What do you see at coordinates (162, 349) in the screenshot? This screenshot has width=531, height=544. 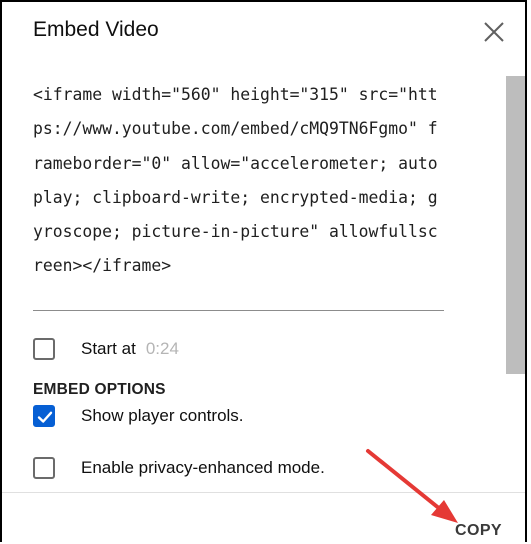 I see `start-time-input: 0:24` at bounding box center [162, 349].